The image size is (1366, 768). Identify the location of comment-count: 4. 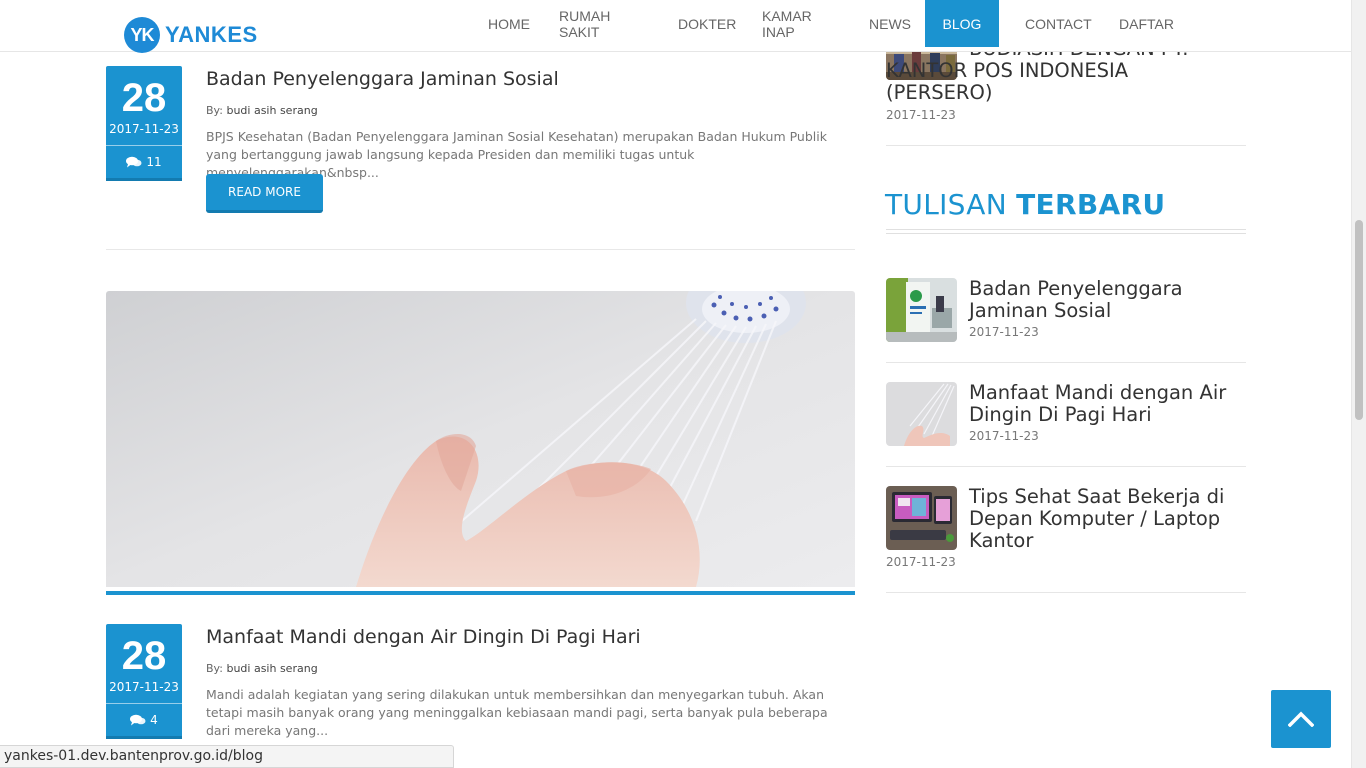
(144, 719).